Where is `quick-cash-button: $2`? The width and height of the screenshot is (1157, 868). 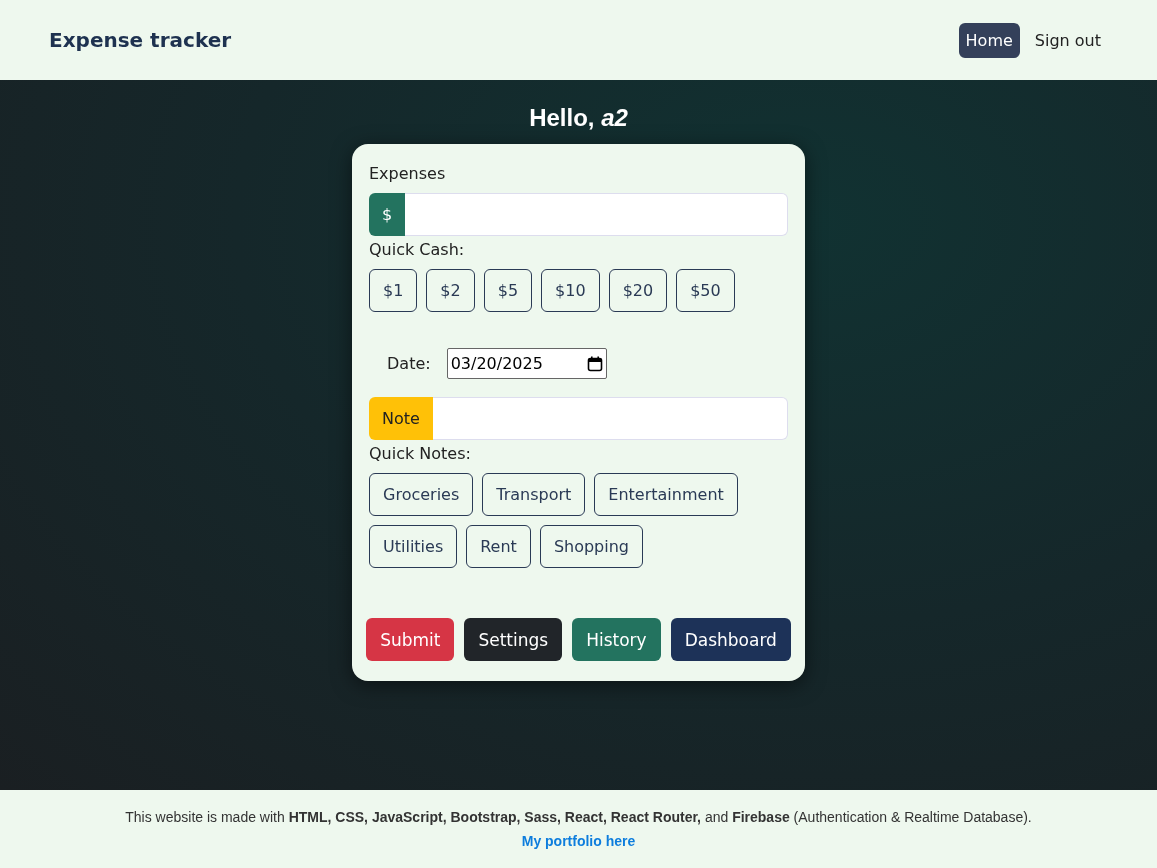 quick-cash-button: $2 is located at coordinates (450, 290).